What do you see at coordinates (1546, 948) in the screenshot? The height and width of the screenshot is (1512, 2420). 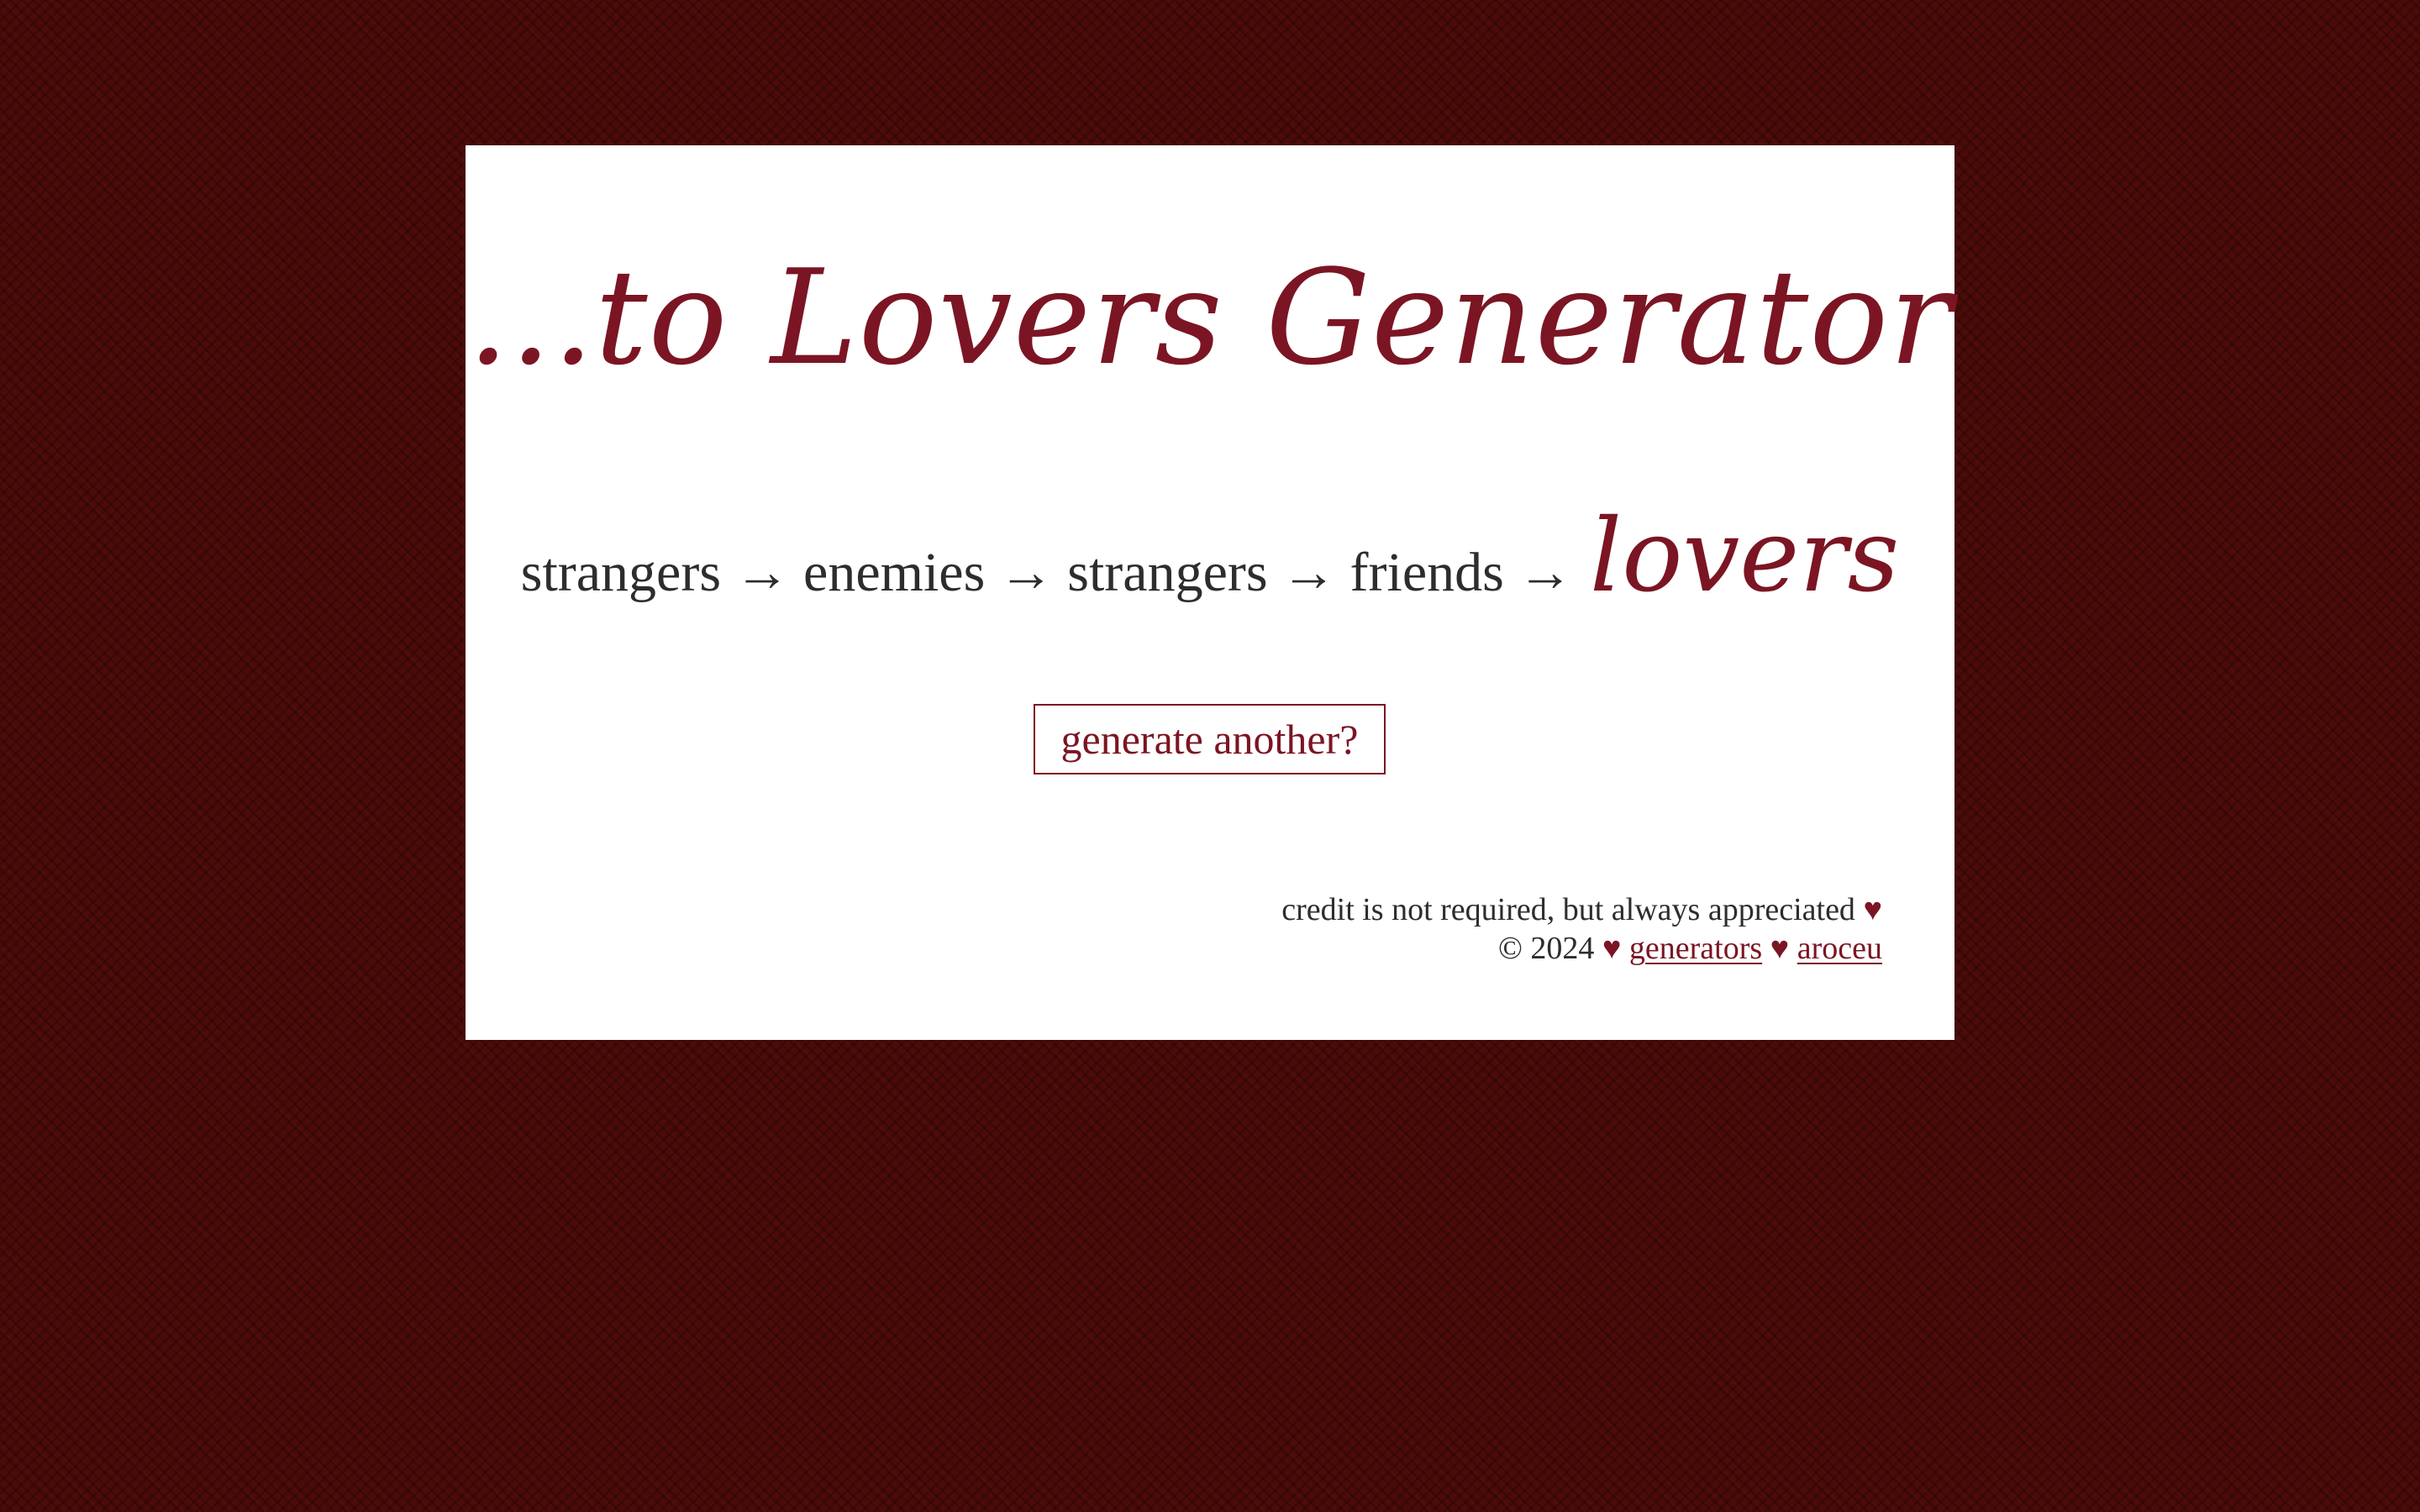 I see `copyright-text: © 2024` at bounding box center [1546, 948].